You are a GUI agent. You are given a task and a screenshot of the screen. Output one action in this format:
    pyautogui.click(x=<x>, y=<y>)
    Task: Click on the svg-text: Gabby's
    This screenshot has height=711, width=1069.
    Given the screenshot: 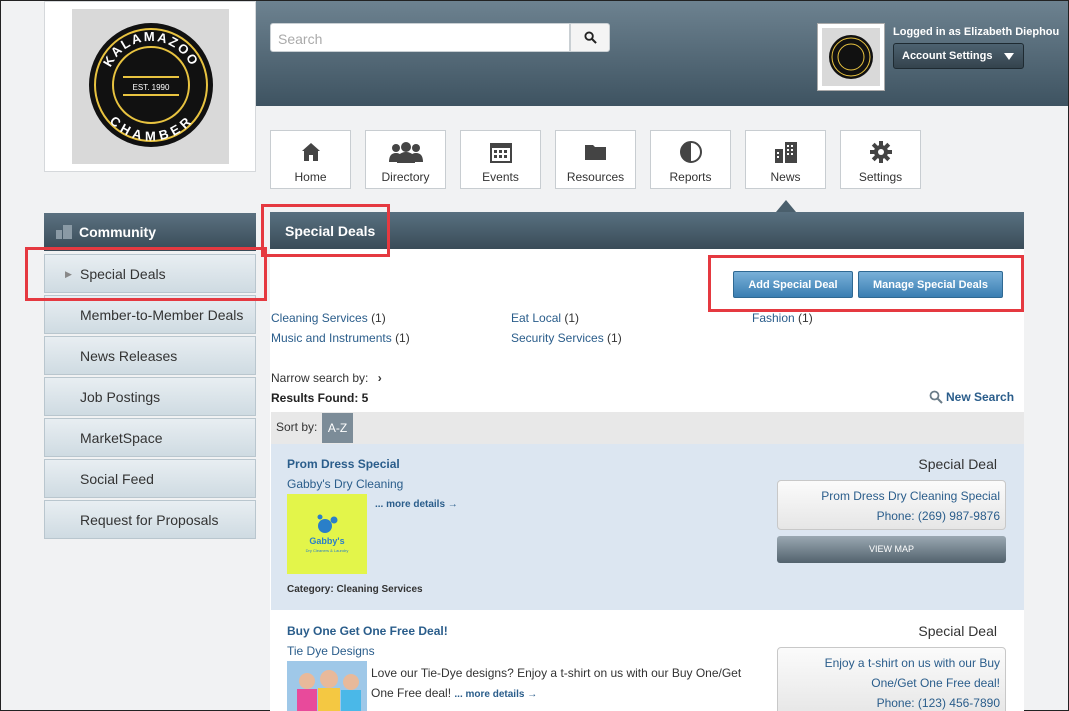 What is the action you would take?
    pyautogui.click(x=326, y=541)
    